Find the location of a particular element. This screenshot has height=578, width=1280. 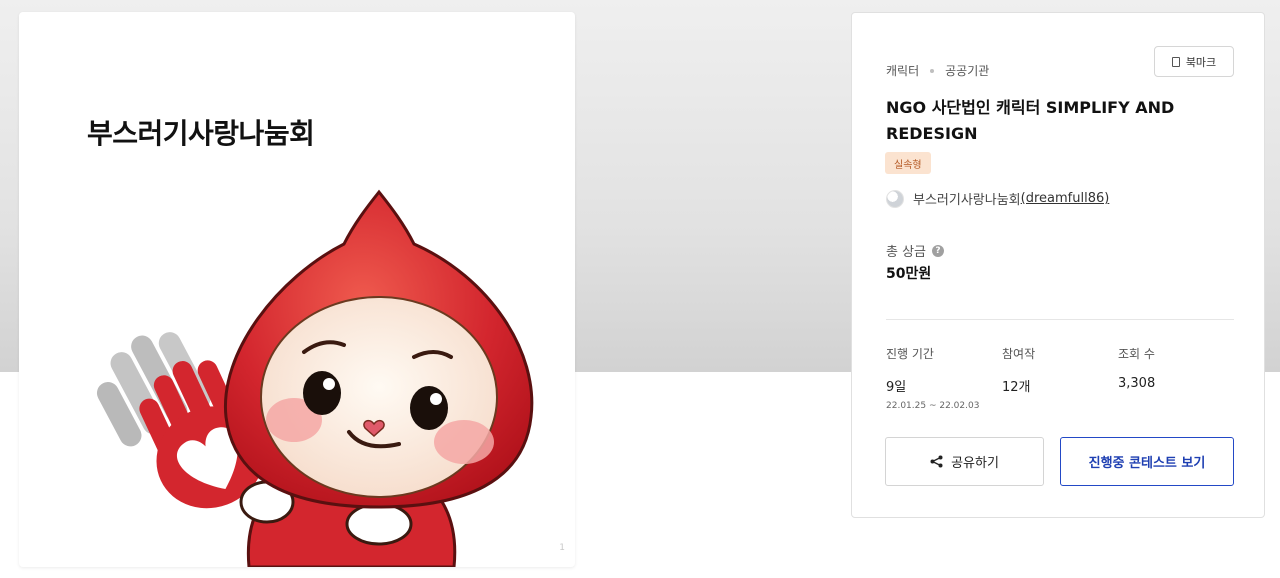

share-icon is located at coordinates (936, 461).